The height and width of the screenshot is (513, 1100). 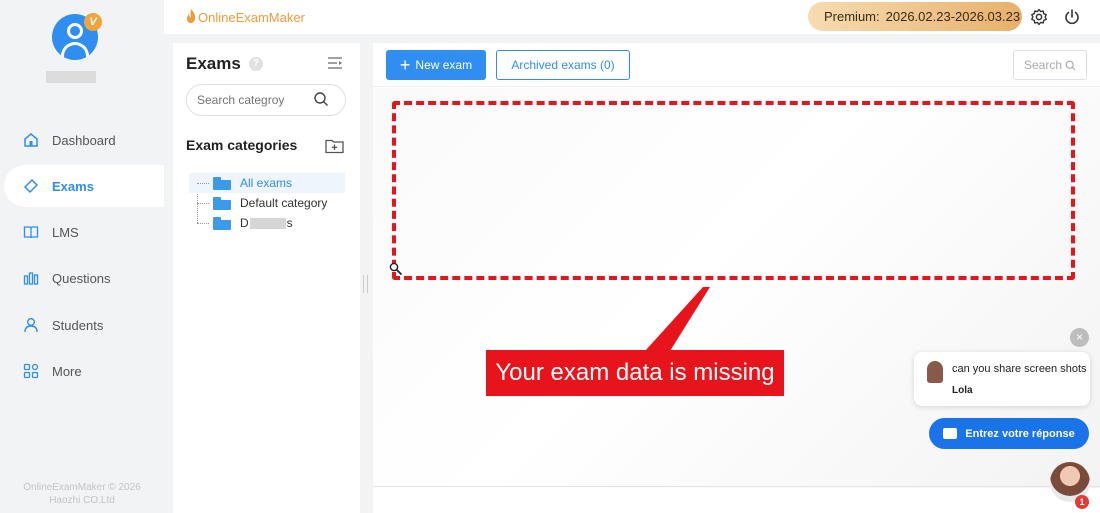 I want to click on archived-exams-label: Archived exams (0), so click(x=563, y=65).